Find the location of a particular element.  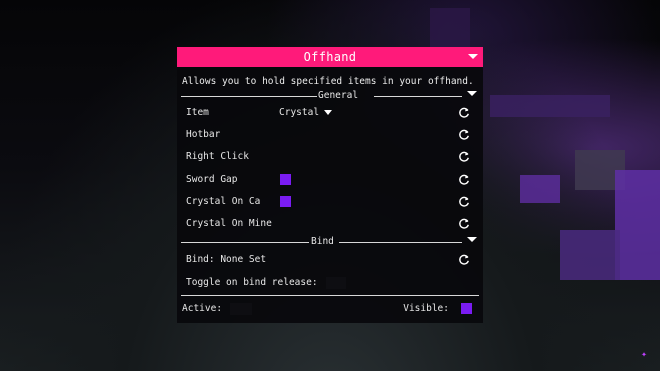

setting-item-label: Item is located at coordinates (197, 112).